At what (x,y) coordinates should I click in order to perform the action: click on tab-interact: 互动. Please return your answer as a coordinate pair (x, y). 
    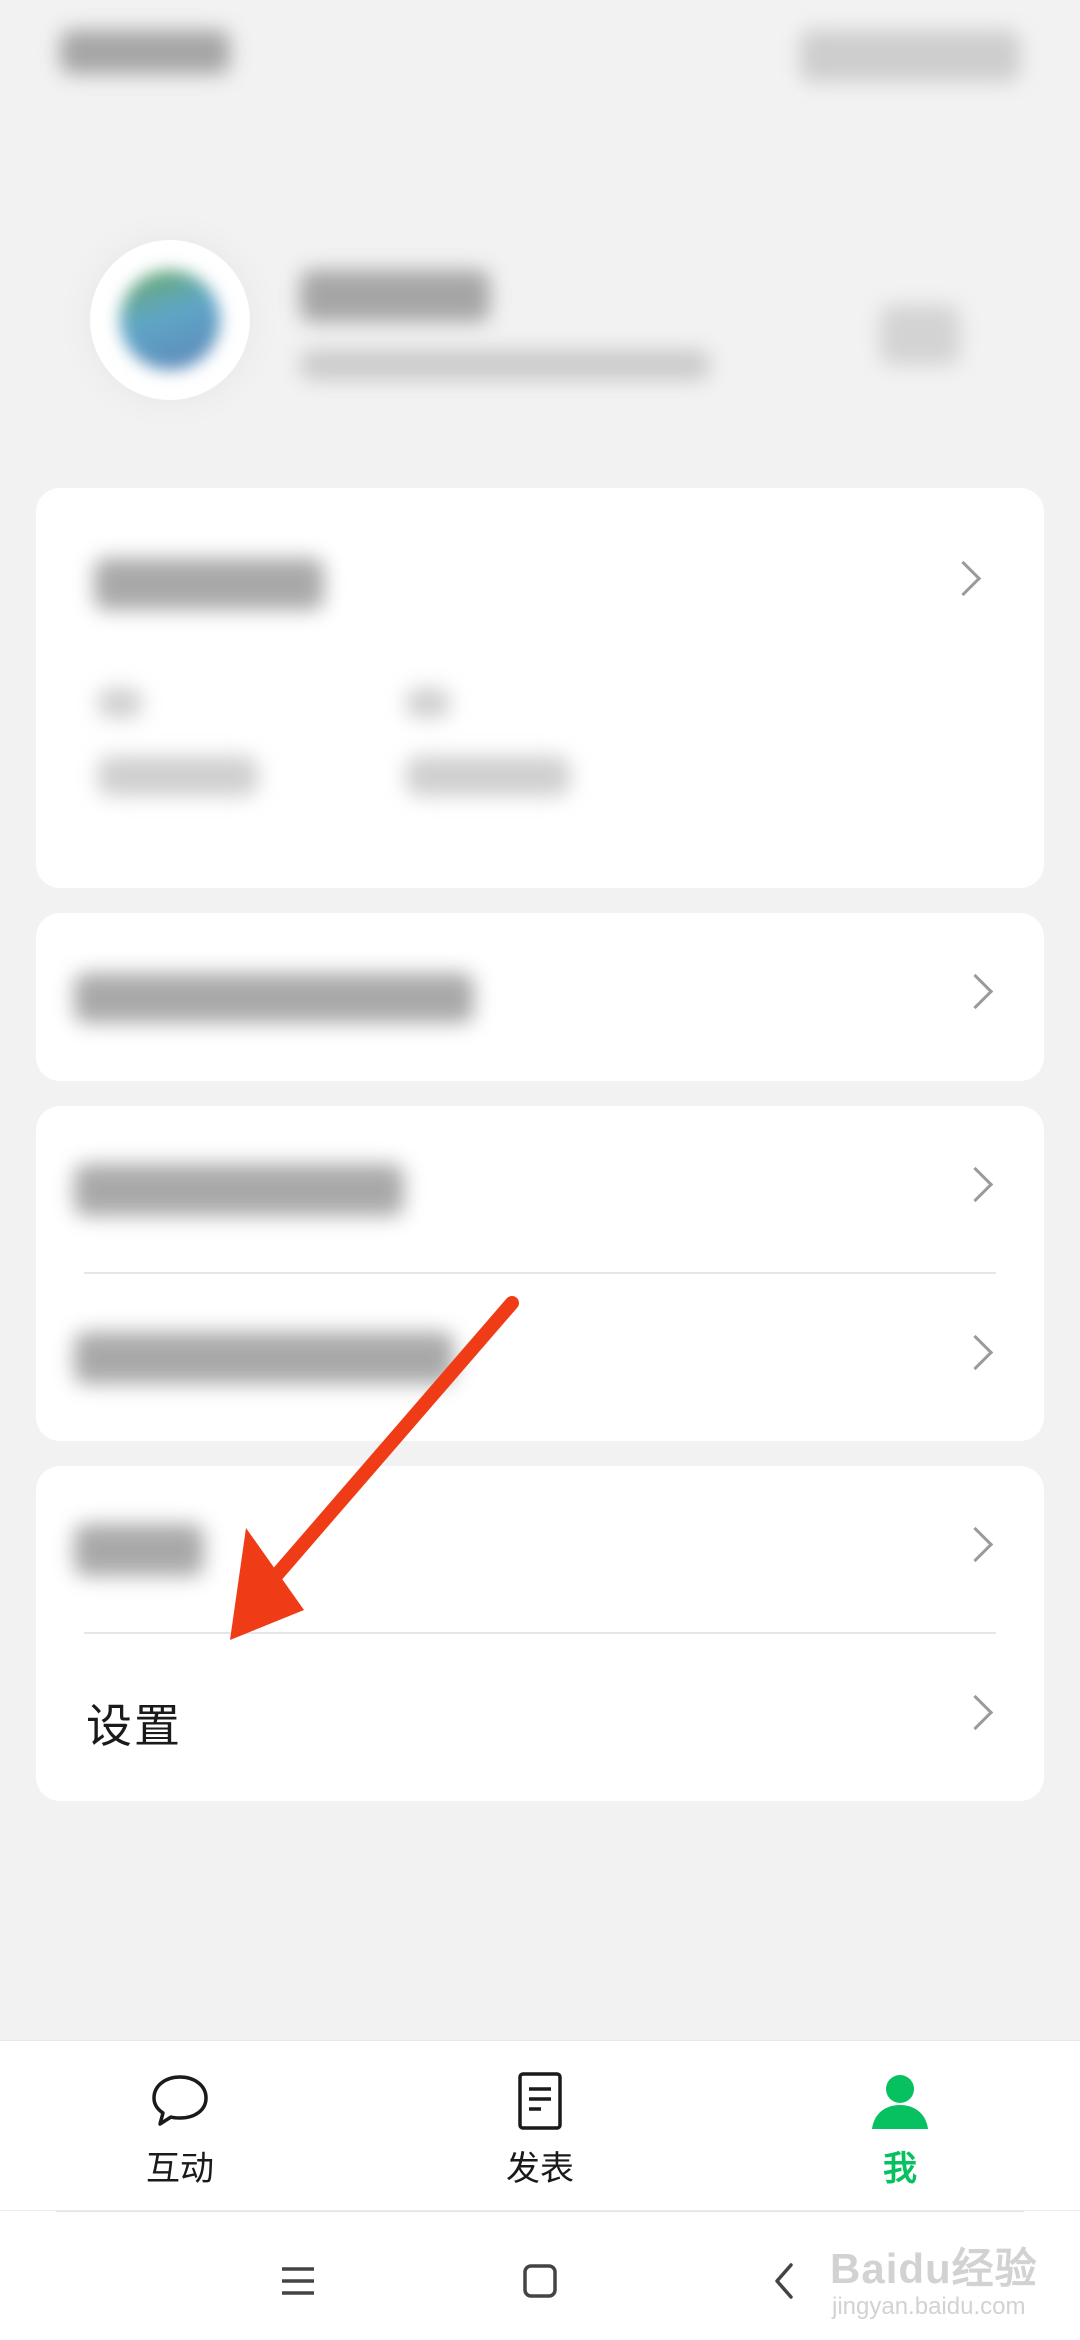
    Looking at the image, I should click on (180, 2126).